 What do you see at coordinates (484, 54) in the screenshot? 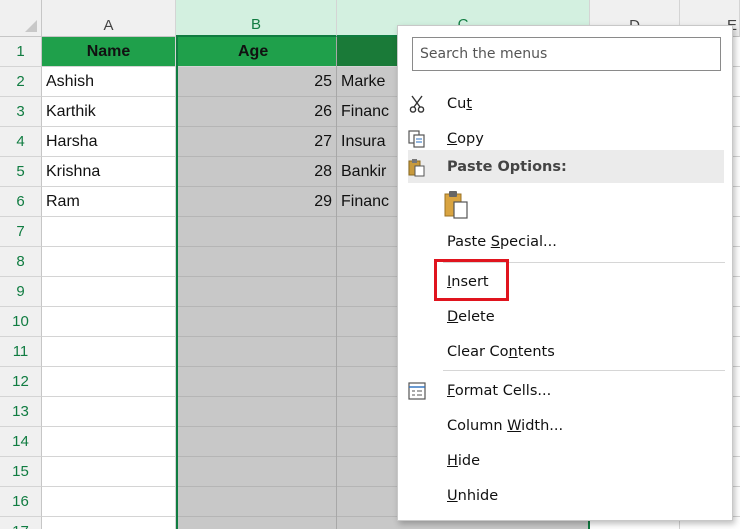
I see `search-placeholder: Search the menus` at bounding box center [484, 54].